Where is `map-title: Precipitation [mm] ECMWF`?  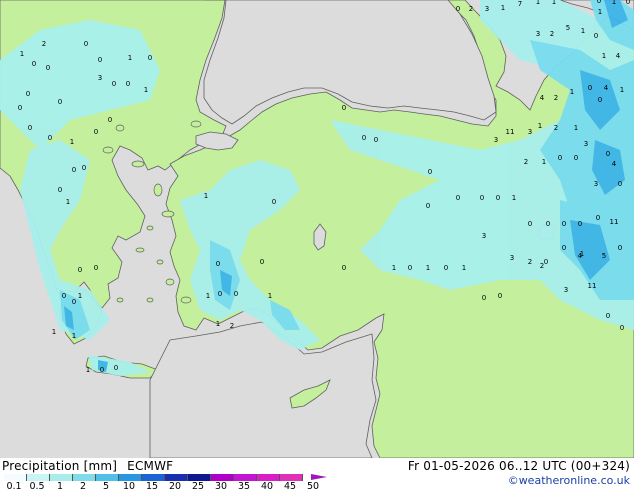
map-title: Precipitation [mm] ECMWF is located at coordinates (87, 466).